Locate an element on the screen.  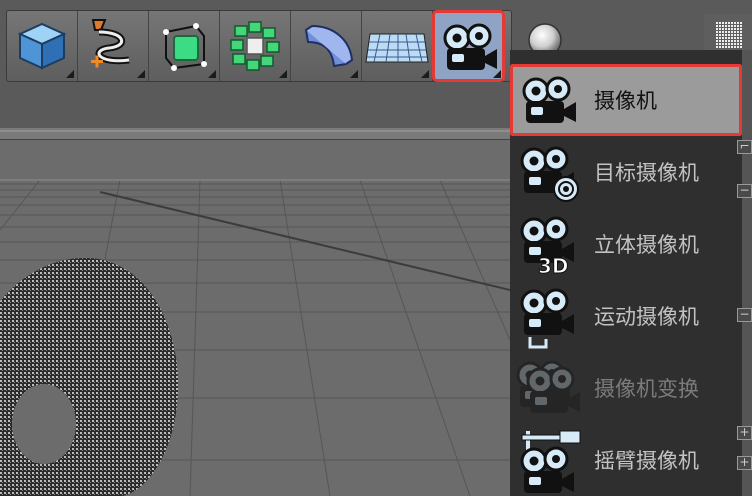
menu-item-label: 摄像机变换 is located at coordinates (646, 389).